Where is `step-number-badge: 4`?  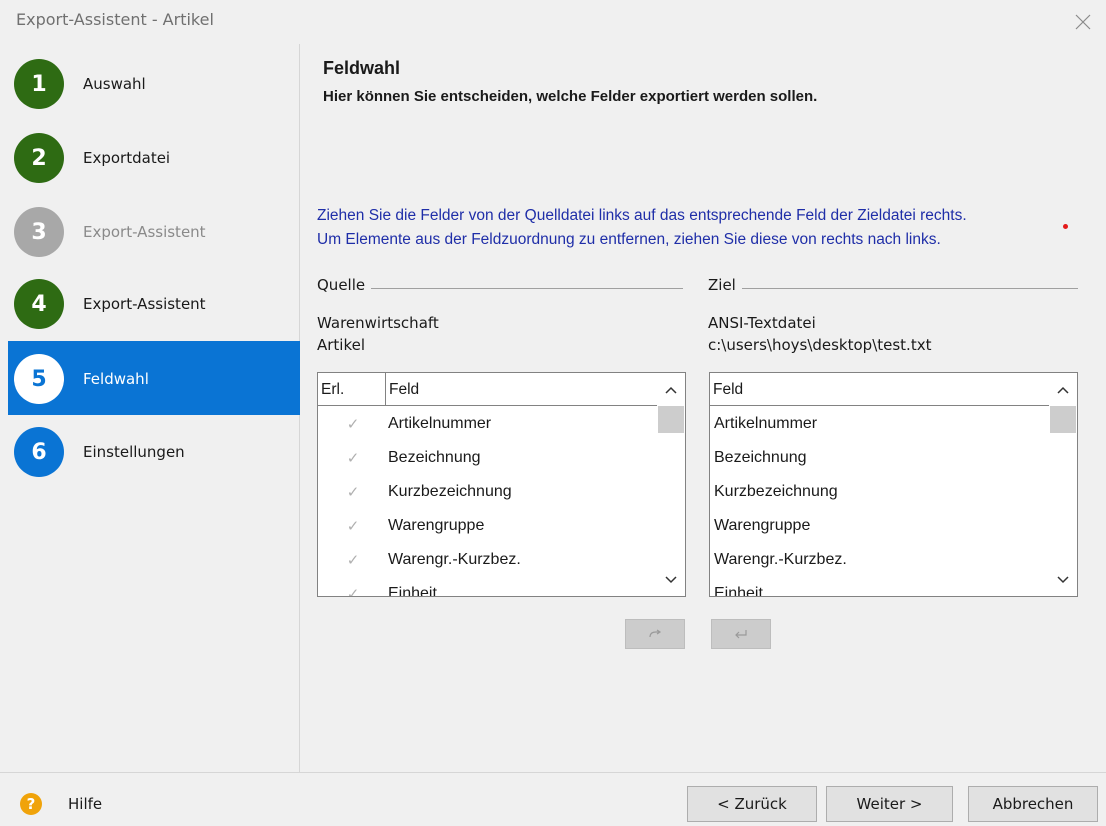
step-number-badge: 4 is located at coordinates (39, 304).